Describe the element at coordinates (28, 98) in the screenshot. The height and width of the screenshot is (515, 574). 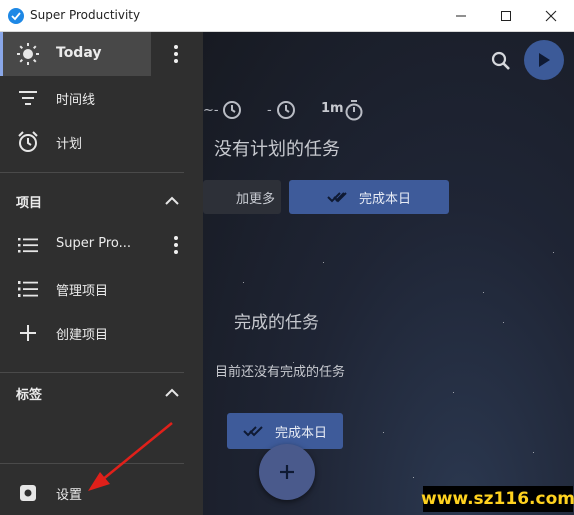
I see `sort-icon` at that location.